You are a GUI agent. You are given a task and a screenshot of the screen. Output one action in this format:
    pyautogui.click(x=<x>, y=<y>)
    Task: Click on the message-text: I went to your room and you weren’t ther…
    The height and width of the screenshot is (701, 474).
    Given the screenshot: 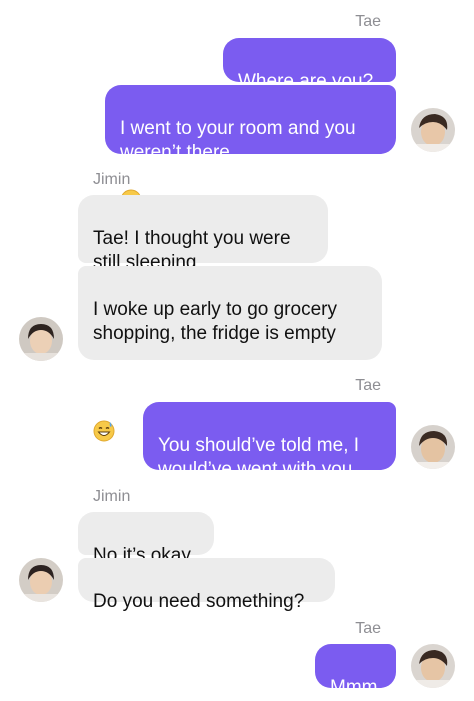 What is the action you would take?
    pyautogui.click(x=238, y=140)
    